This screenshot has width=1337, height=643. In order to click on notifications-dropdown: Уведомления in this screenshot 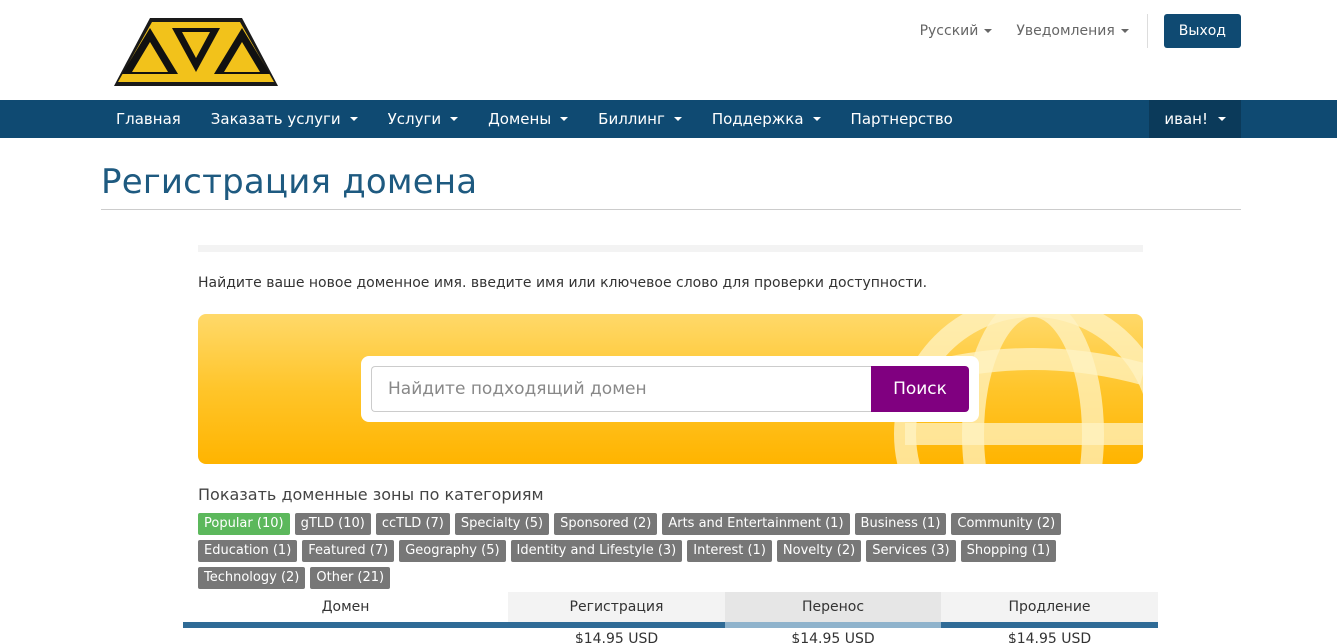, I will do `click(1072, 31)`.